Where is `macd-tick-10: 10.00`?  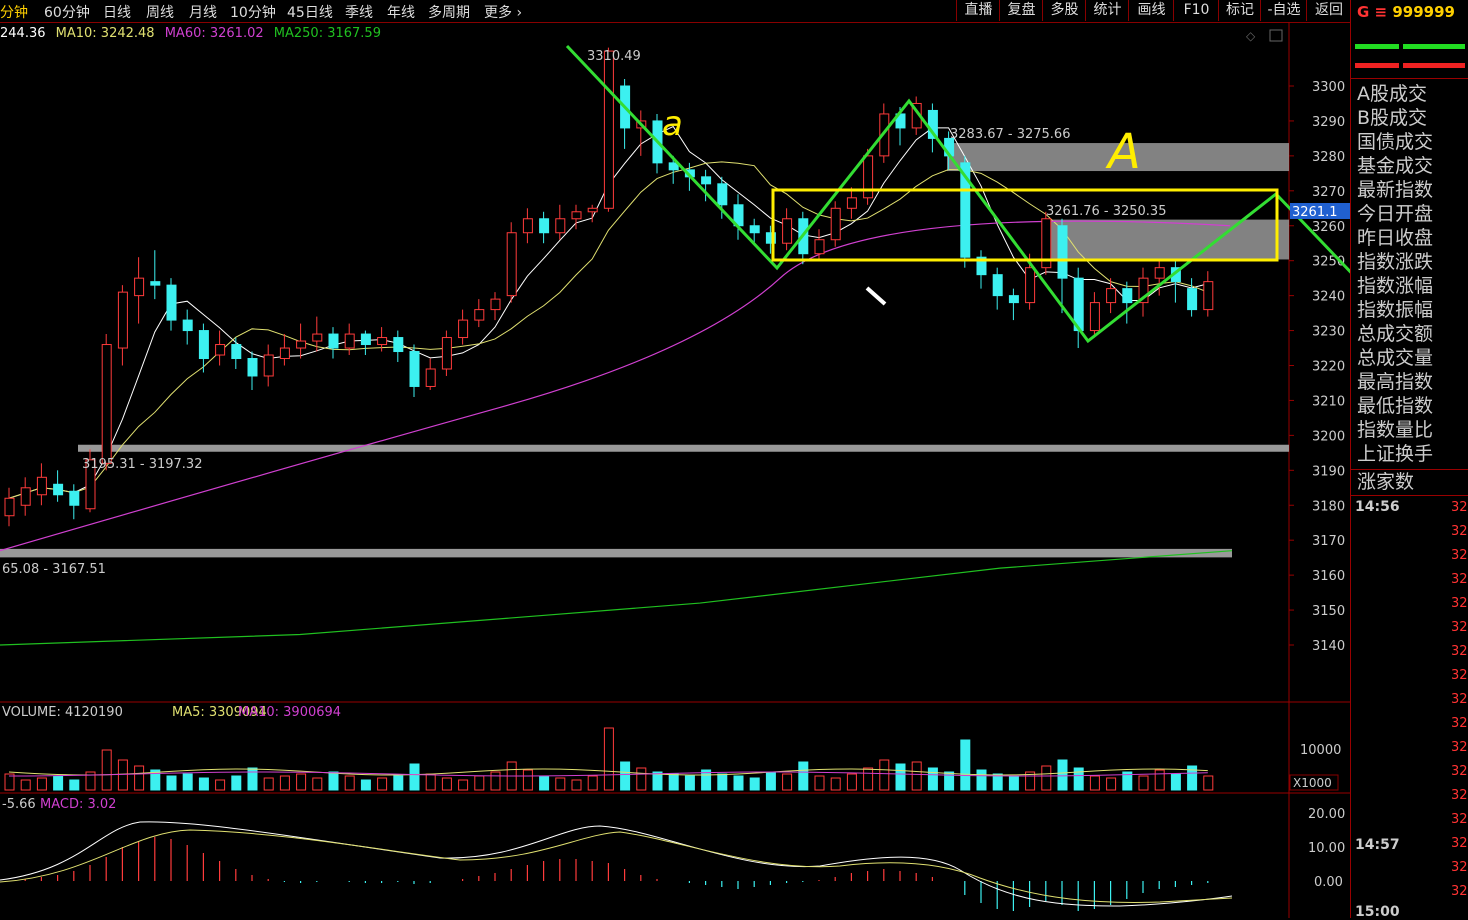 macd-tick-10: 10.00 is located at coordinates (1326, 848).